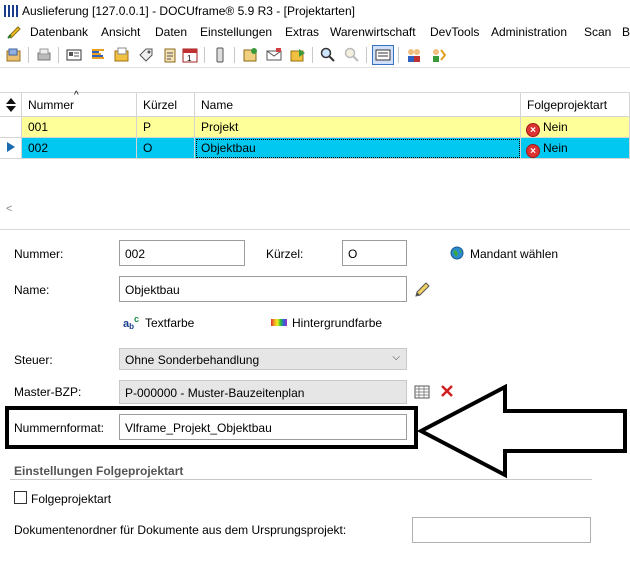 Image resolution: width=630 pixels, height=566 pixels. I want to click on globe-icon, so click(457, 254).